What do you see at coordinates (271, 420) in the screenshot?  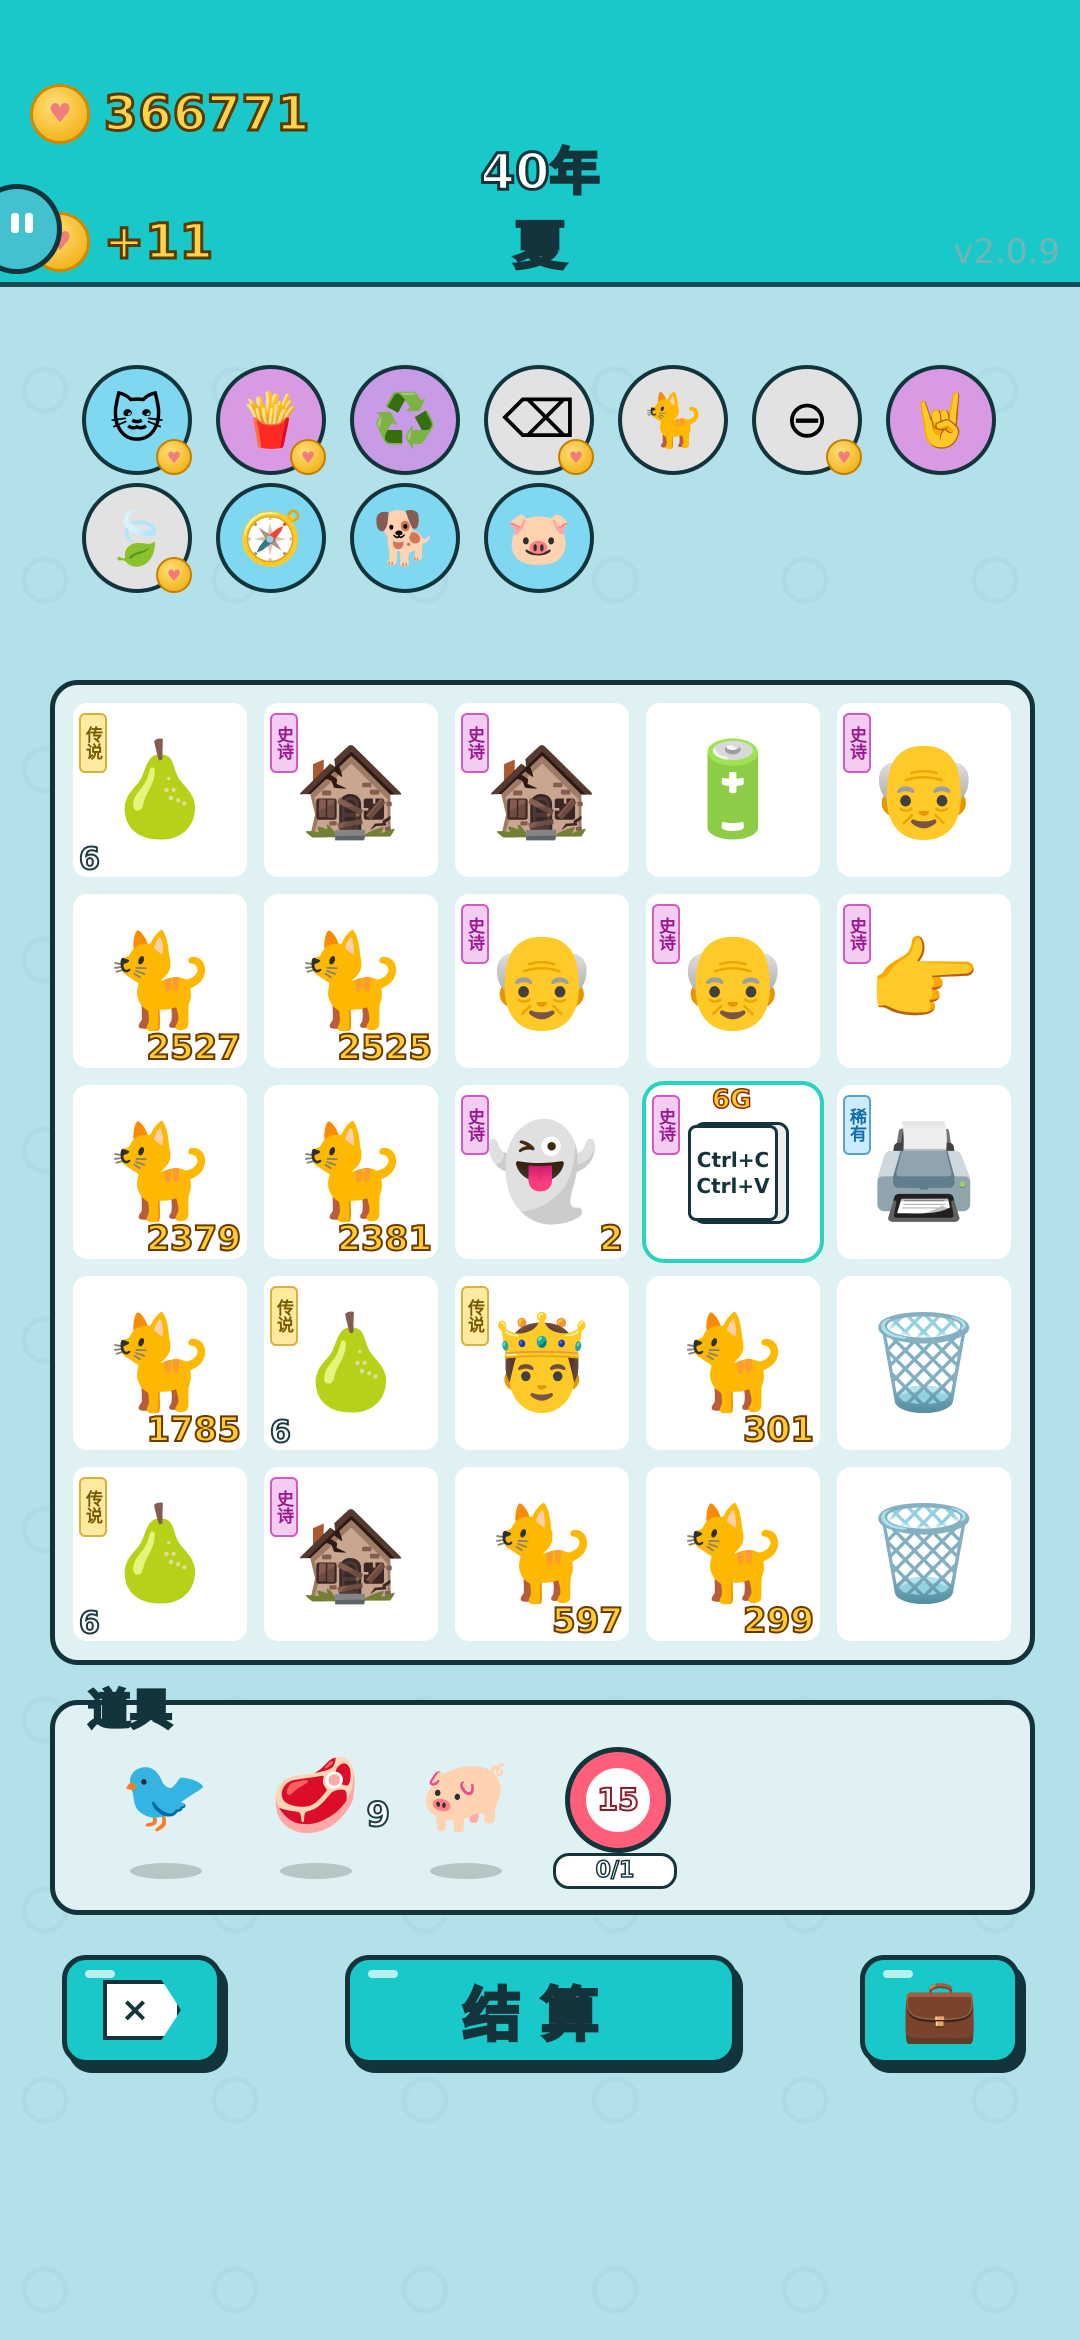 I see `fries-perk: 🍟 ♥` at bounding box center [271, 420].